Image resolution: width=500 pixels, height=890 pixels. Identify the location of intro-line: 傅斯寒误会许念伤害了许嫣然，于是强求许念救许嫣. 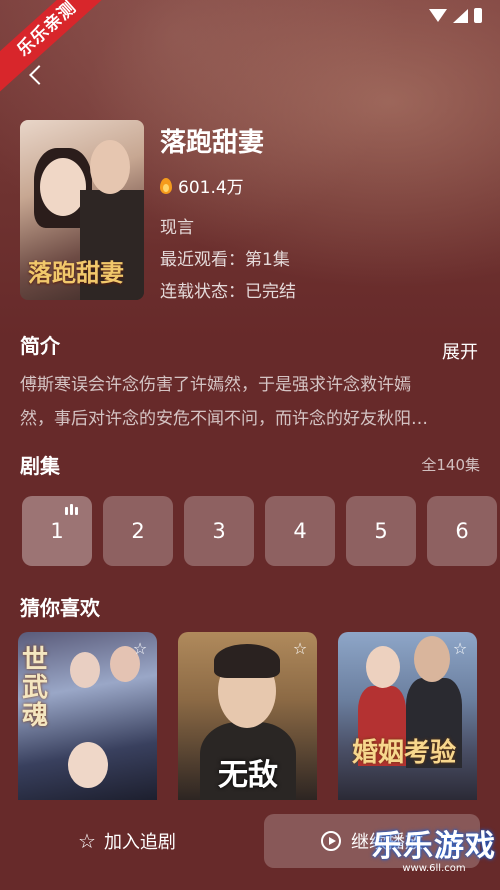
(215, 385).